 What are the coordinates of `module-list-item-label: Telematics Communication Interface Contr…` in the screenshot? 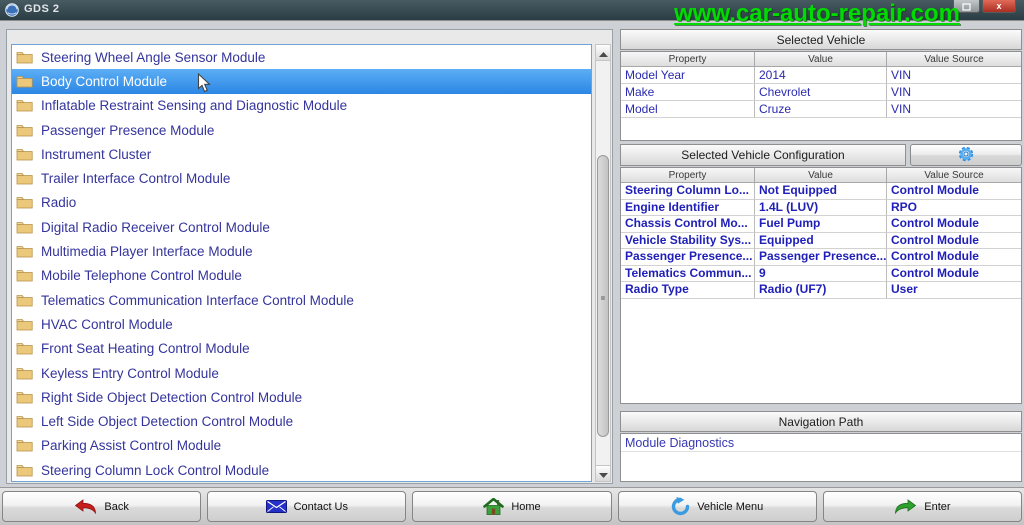 It's located at (197, 300).